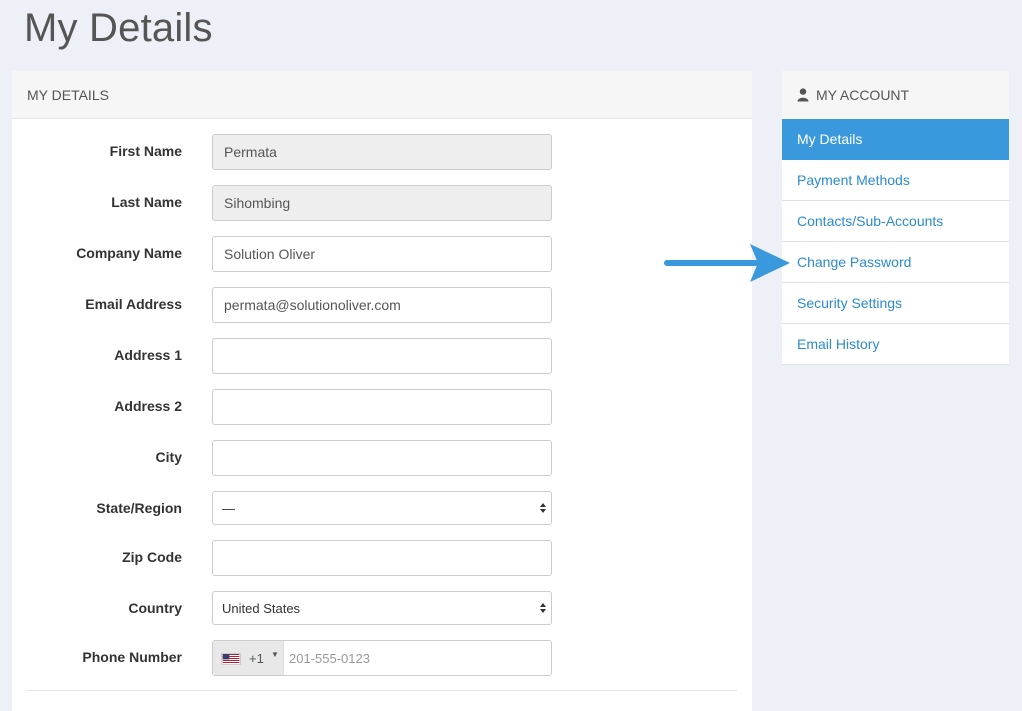  What do you see at coordinates (129, 253) in the screenshot?
I see `company-name-label: Company Name` at bounding box center [129, 253].